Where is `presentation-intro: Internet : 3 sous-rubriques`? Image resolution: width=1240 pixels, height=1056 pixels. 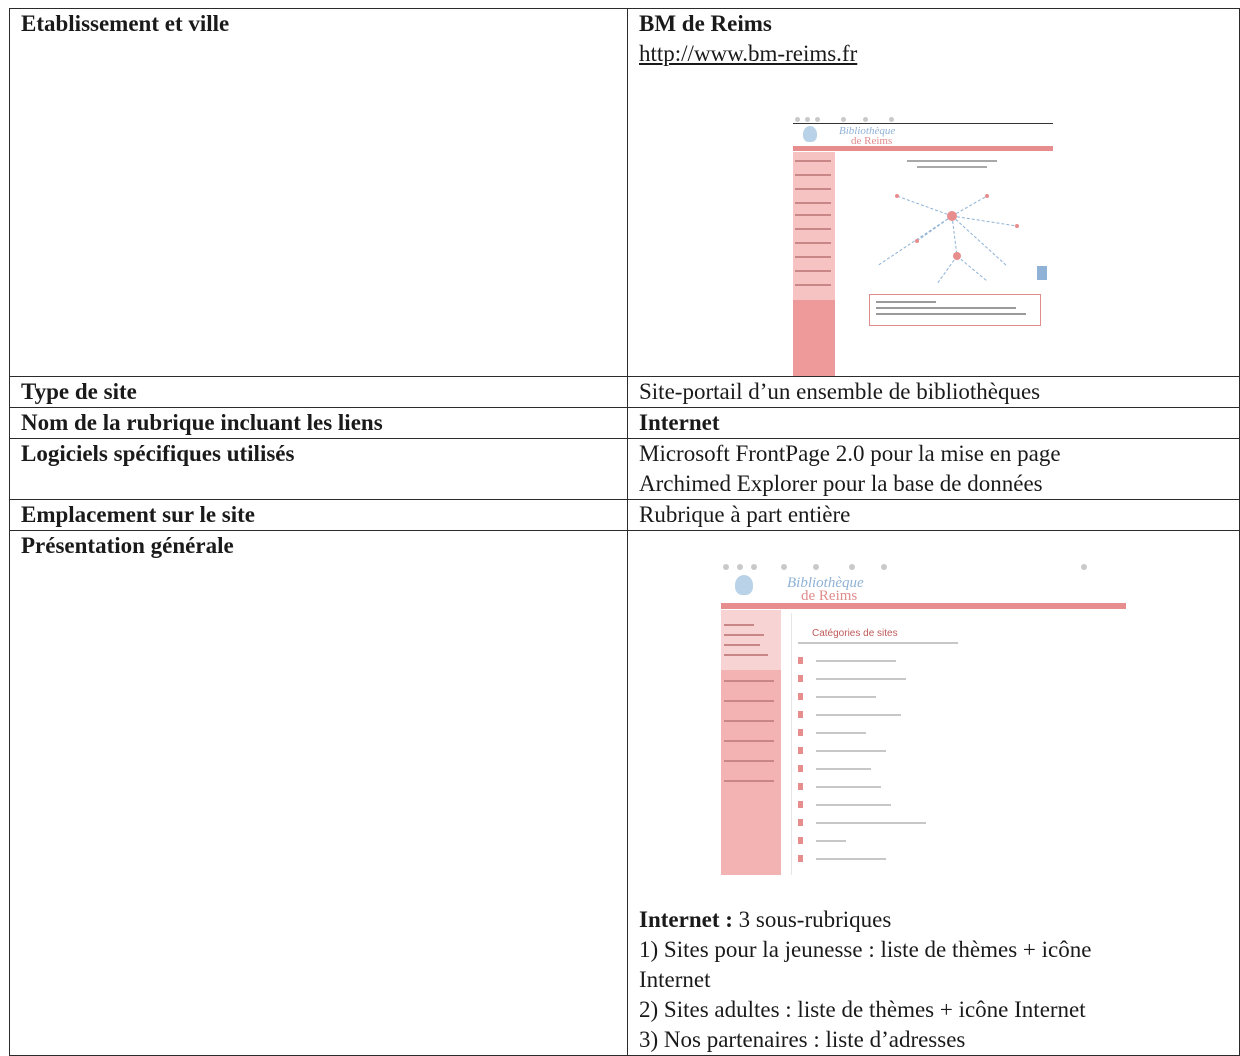 presentation-intro: Internet : 3 sous-rubriques is located at coordinates (939, 920).